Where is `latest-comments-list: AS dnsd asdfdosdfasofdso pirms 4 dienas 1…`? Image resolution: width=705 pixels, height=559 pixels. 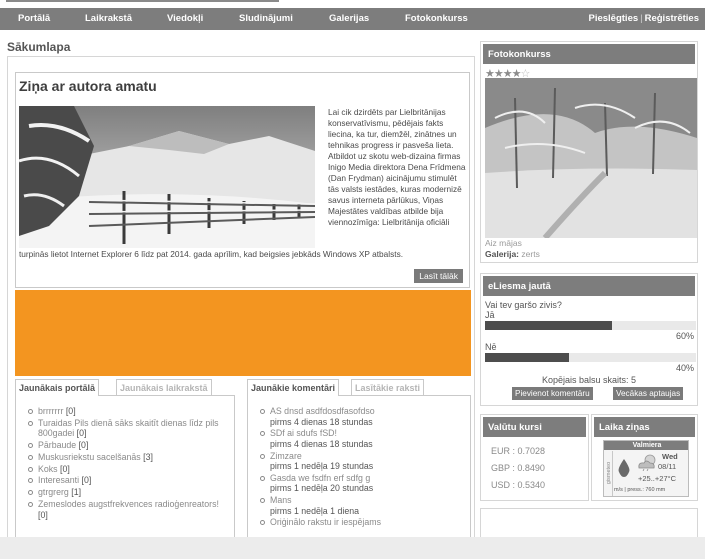 latest-comments-list: AS dnsd asdfdosdfasofdso pirms 4 dienas 1… is located at coordinates (362, 467).